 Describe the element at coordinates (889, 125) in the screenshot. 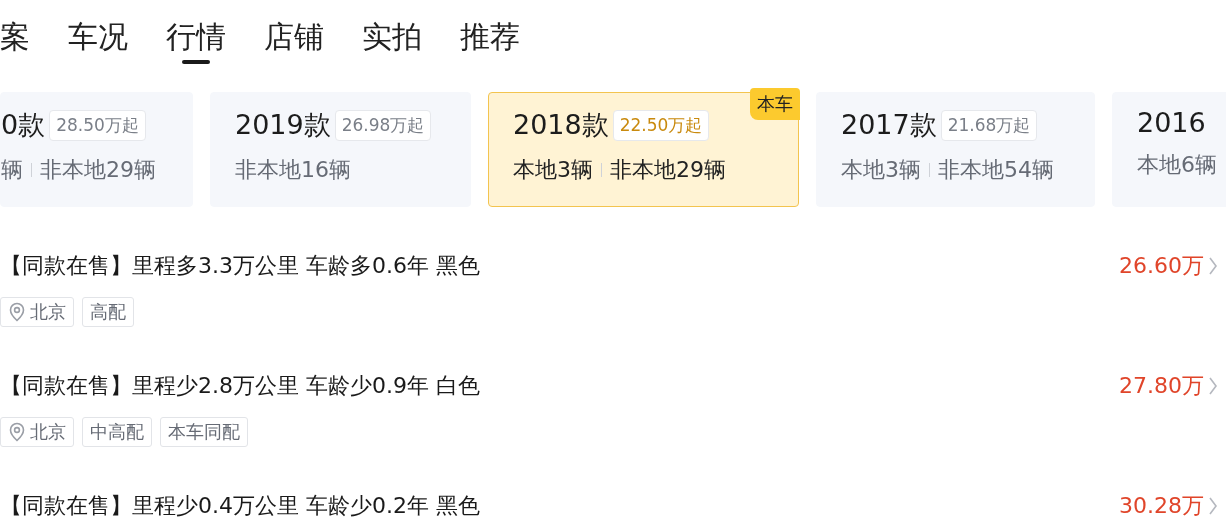

I see `year-label: 2017款` at that location.